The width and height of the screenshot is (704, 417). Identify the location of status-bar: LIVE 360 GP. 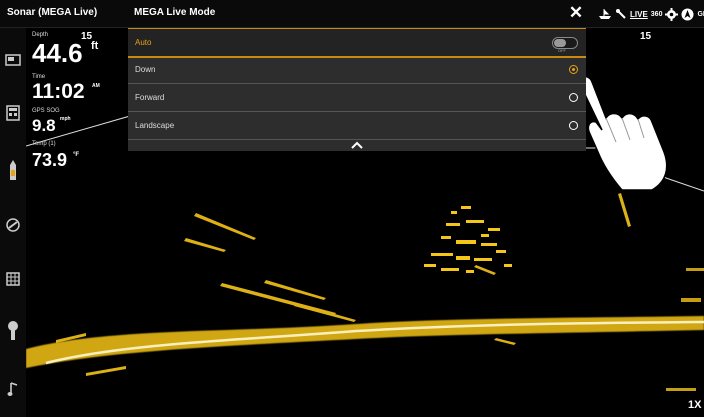
(651, 14).